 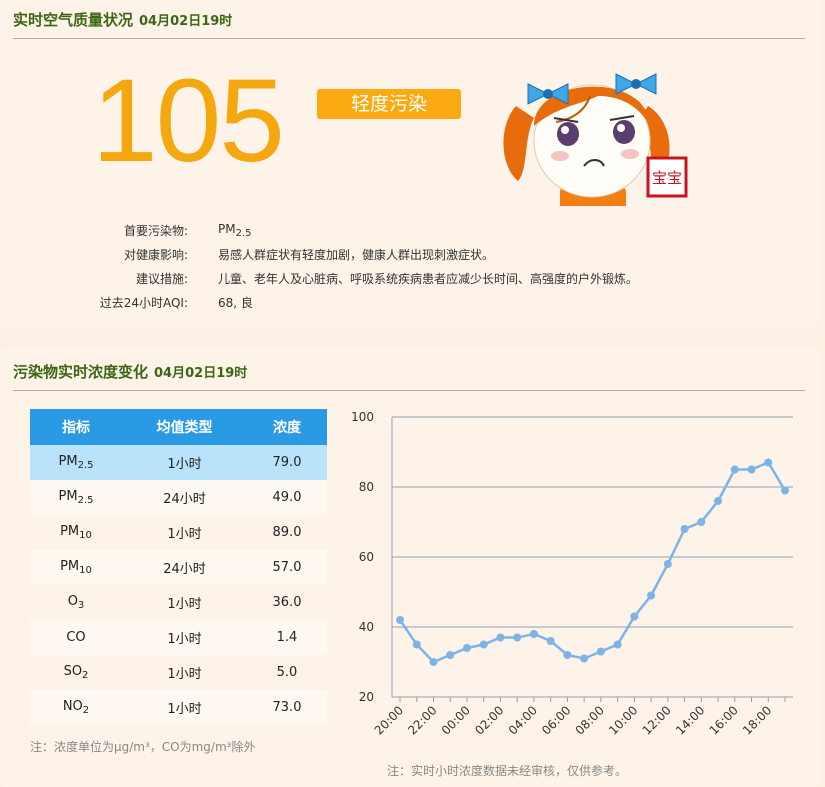 What do you see at coordinates (73, 20) in the screenshot?
I see `page-title: 实时空气质量状况` at bounding box center [73, 20].